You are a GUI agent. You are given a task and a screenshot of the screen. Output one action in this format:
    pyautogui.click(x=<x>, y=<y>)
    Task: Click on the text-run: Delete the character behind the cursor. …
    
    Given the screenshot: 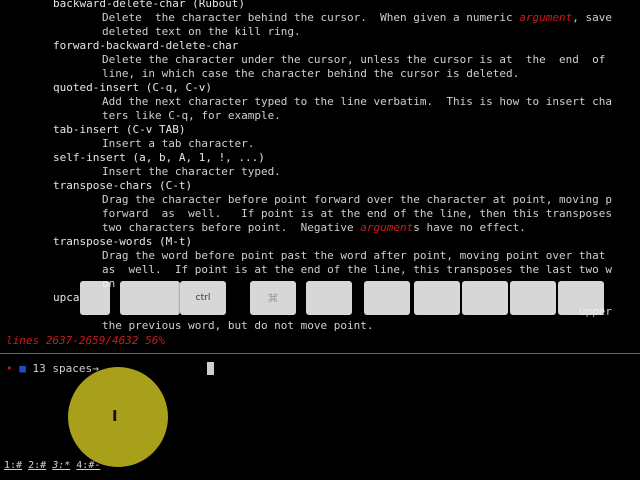 What is the action you would take?
    pyautogui.click(x=311, y=17)
    